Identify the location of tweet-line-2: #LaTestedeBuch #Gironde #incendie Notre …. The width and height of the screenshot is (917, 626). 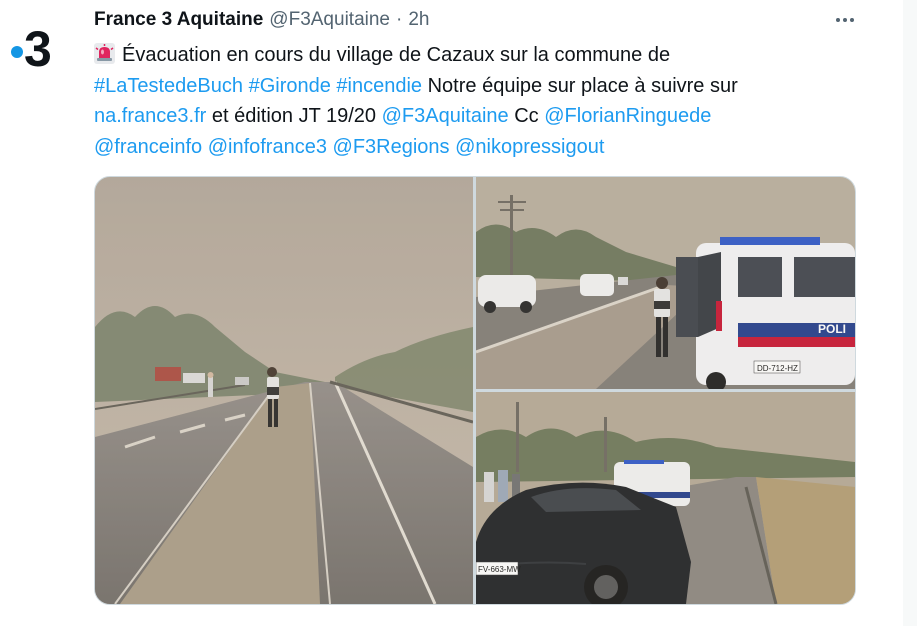
(474, 86).